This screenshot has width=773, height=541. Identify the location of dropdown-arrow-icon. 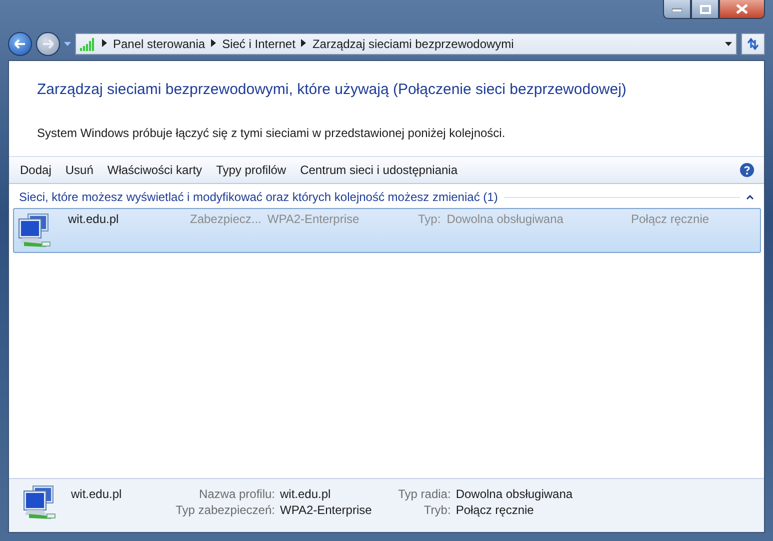
(728, 44).